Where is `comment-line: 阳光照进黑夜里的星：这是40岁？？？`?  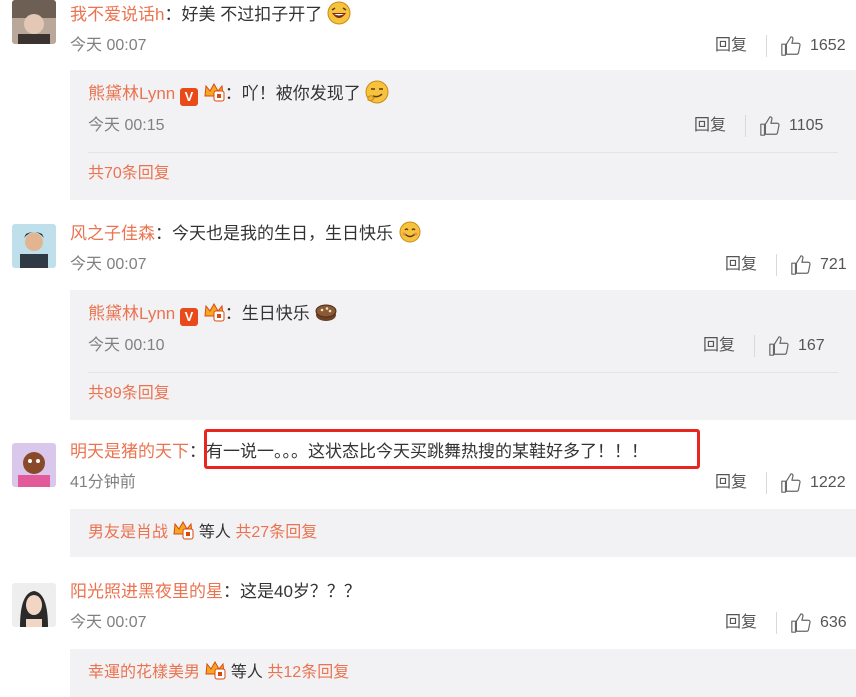
comment-line: 阳光照进黑夜里的星：这是40岁？？？ is located at coordinates (215, 592).